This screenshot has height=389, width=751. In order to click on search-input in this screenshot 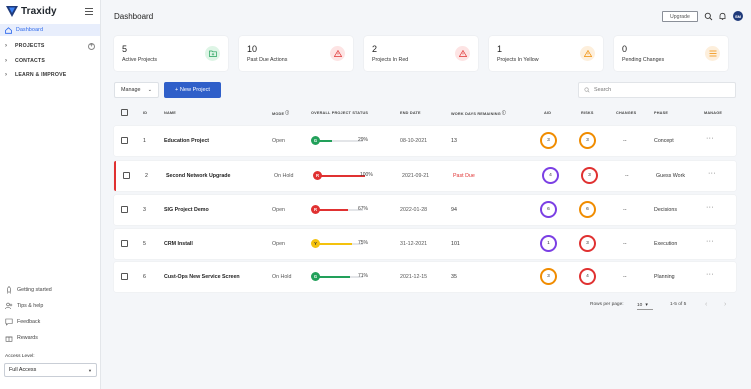, I will do `click(654, 90)`.